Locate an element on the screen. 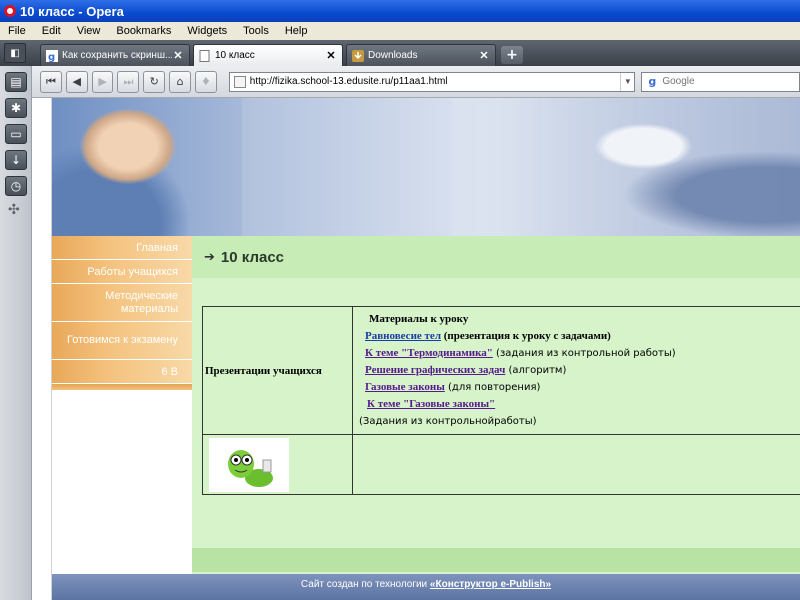  window-title: 10 класс - Opera is located at coordinates (72, 11).